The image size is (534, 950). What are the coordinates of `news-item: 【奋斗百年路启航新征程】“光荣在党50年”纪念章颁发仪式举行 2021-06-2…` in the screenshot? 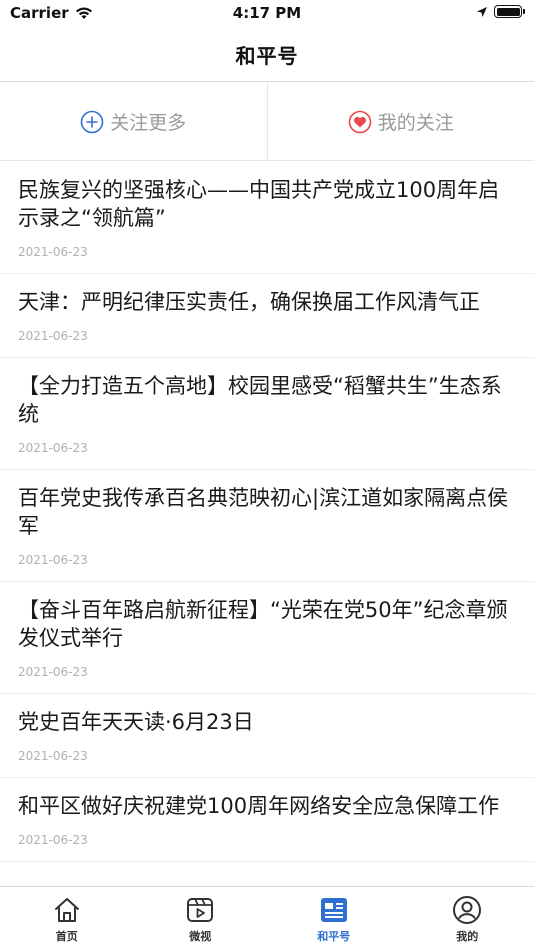 It's located at (267, 638).